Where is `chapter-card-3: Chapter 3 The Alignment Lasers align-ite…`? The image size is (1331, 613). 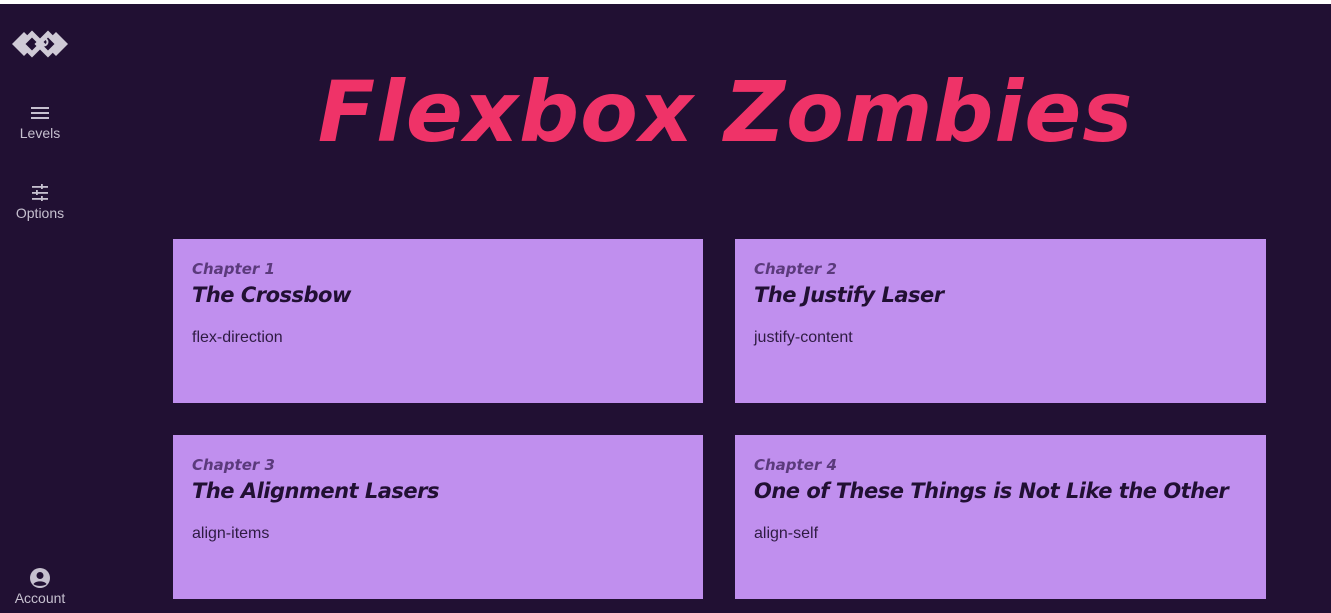
chapter-card-3: Chapter 3 The Alignment Lasers align-ite… is located at coordinates (438, 517).